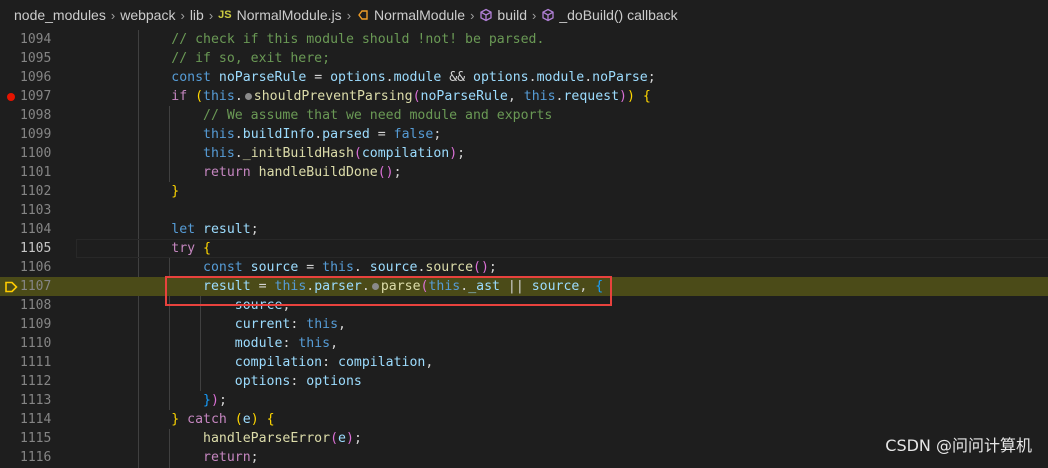  Describe the element at coordinates (207, 343) in the screenshot. I see `code-text: module: this,` at that location.